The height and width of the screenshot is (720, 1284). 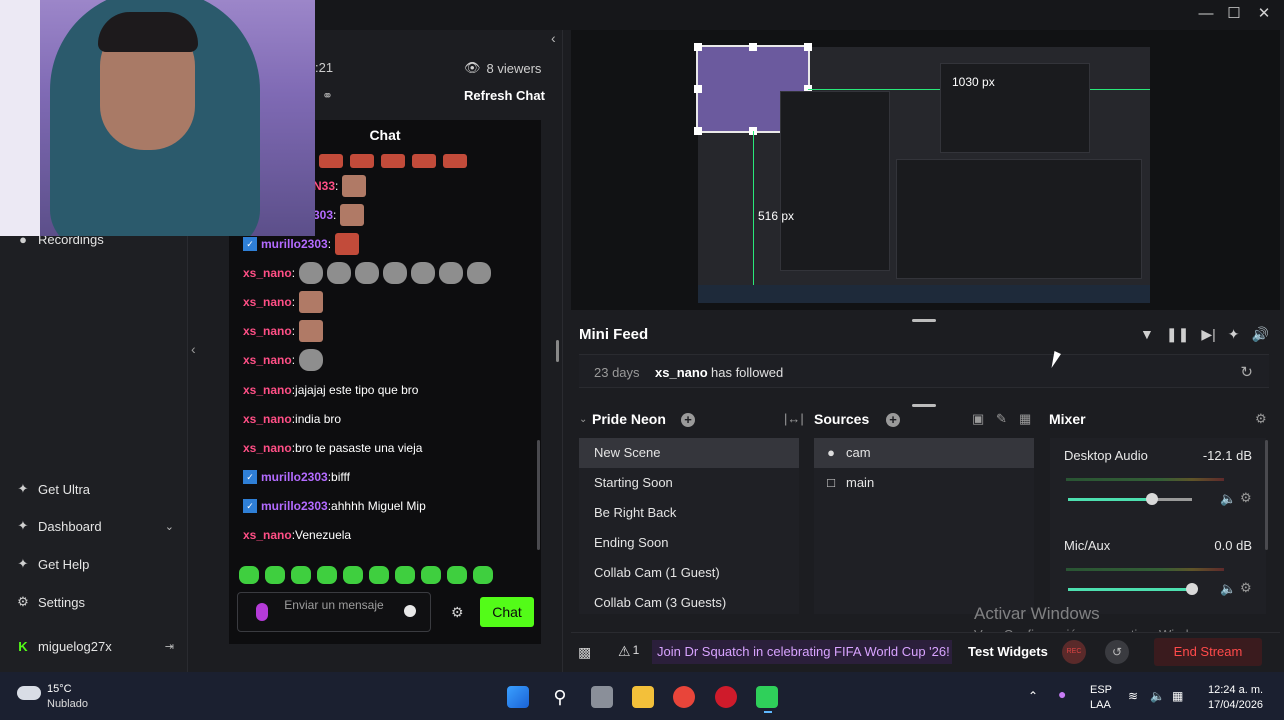 I want to click on logout-icon: ⇥, so click(x=169, y=646).